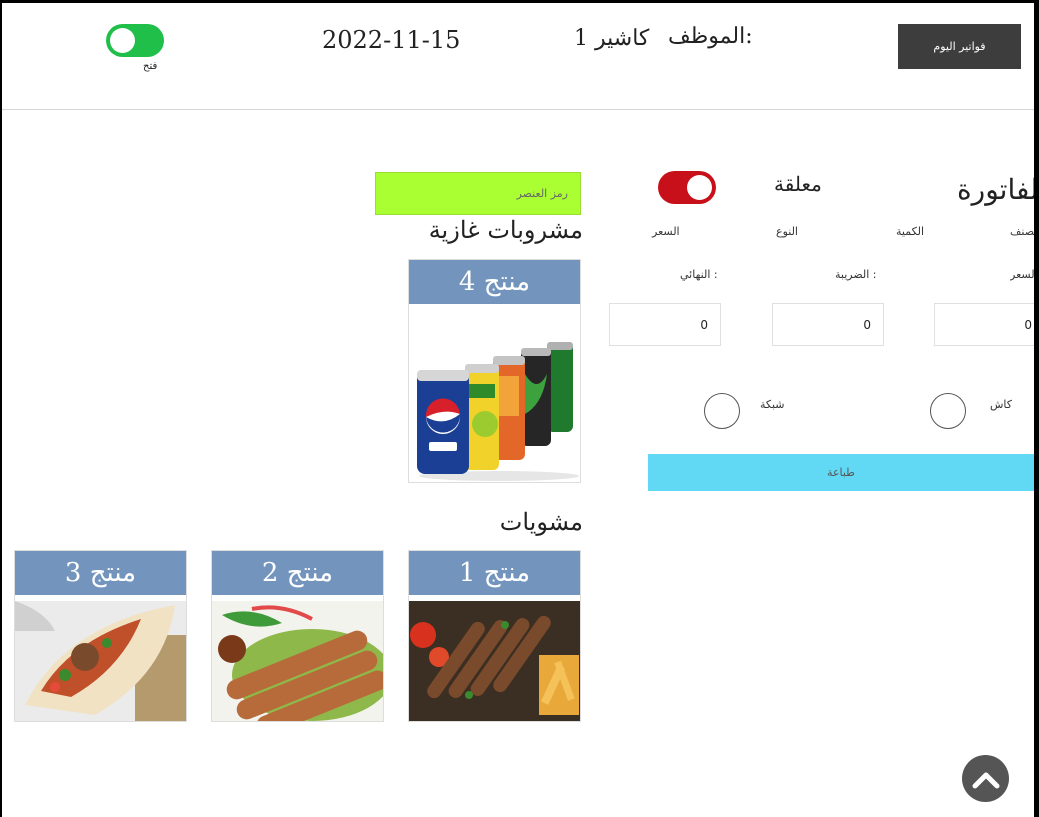 The width and height of the screenshot is (1039, 817). I want to click on cash-payment-radio, so click(948, 411).